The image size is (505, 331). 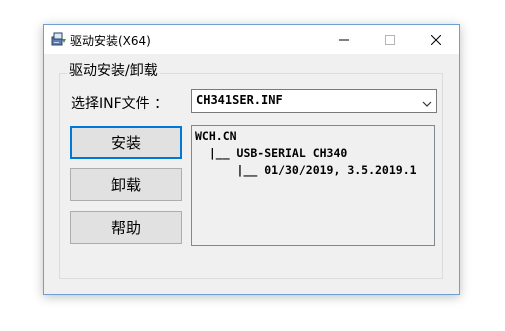 I want to click on installer-icon, so click(x=59, y=39).